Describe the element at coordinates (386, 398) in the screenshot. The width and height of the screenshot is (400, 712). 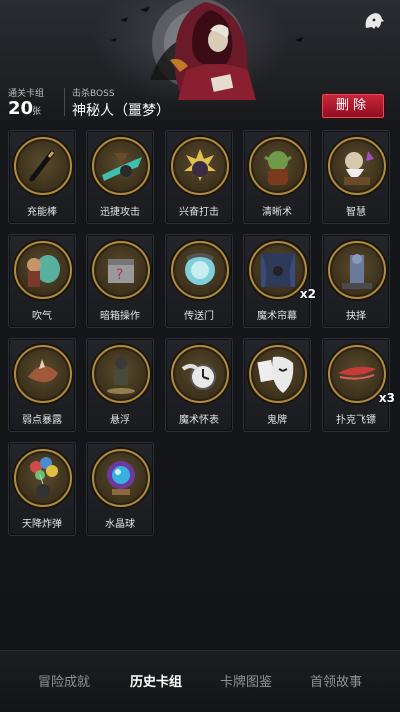
I see `card-count: x3` at that location.